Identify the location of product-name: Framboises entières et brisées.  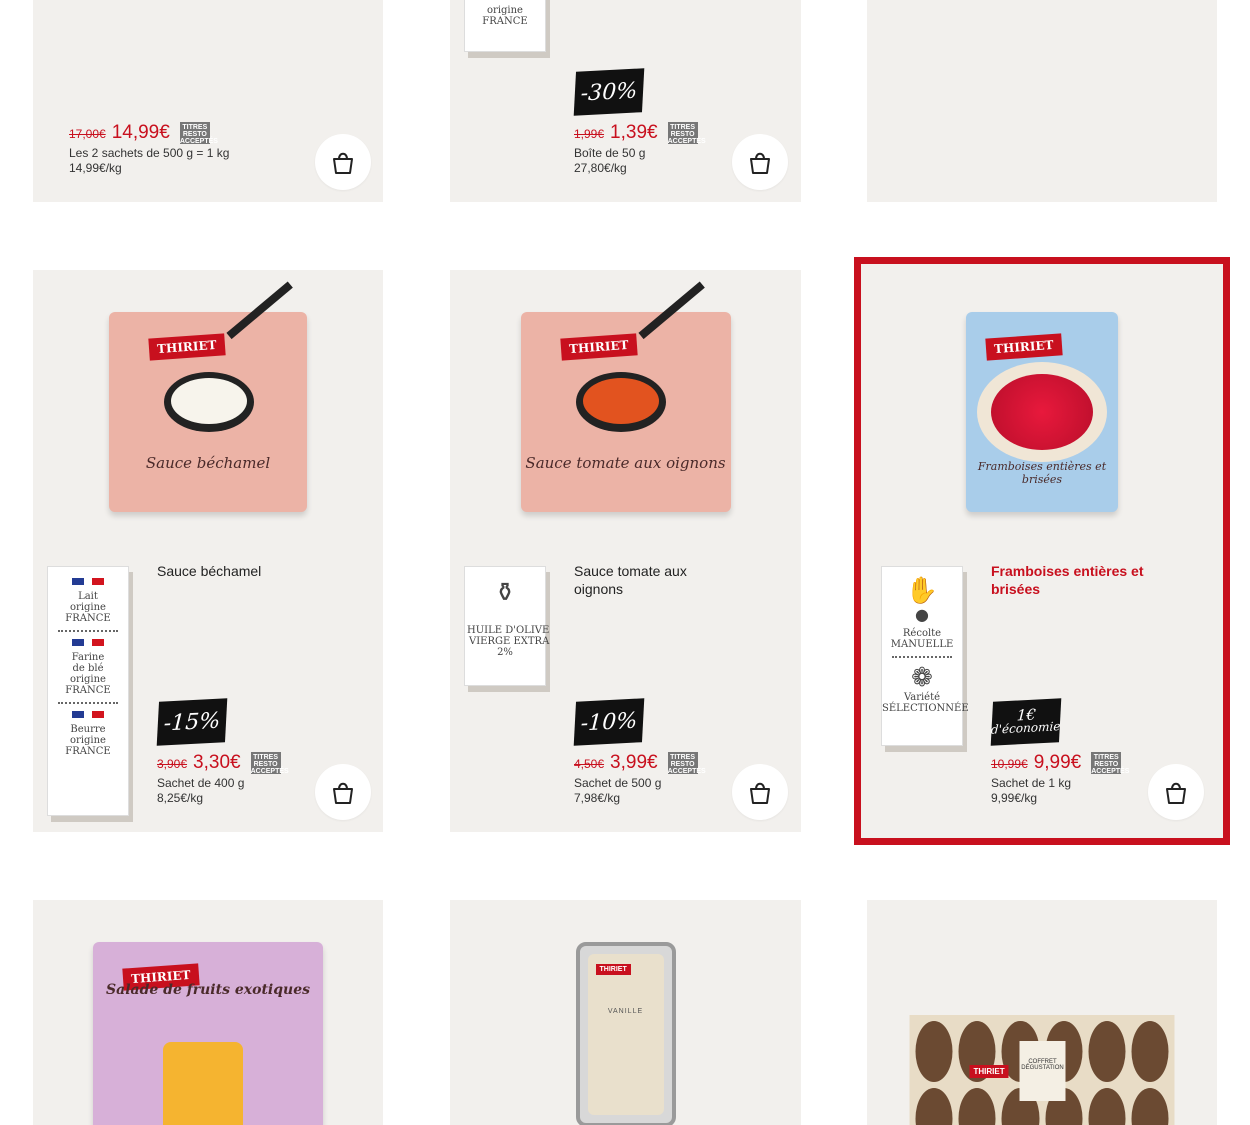
(1091, 580).